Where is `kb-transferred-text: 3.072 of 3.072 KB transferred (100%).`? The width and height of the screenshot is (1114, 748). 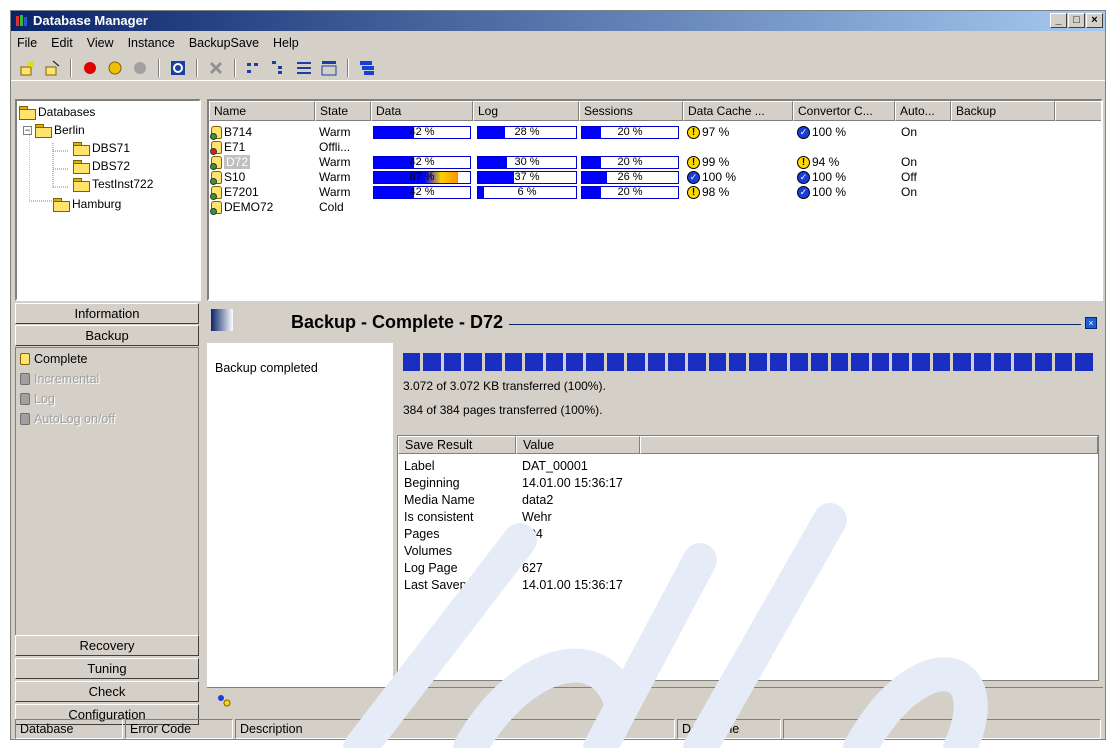
kb-transferred-text: 3.072 of 3.072 KB transferred (100%). is located at coordinates (504, 386).